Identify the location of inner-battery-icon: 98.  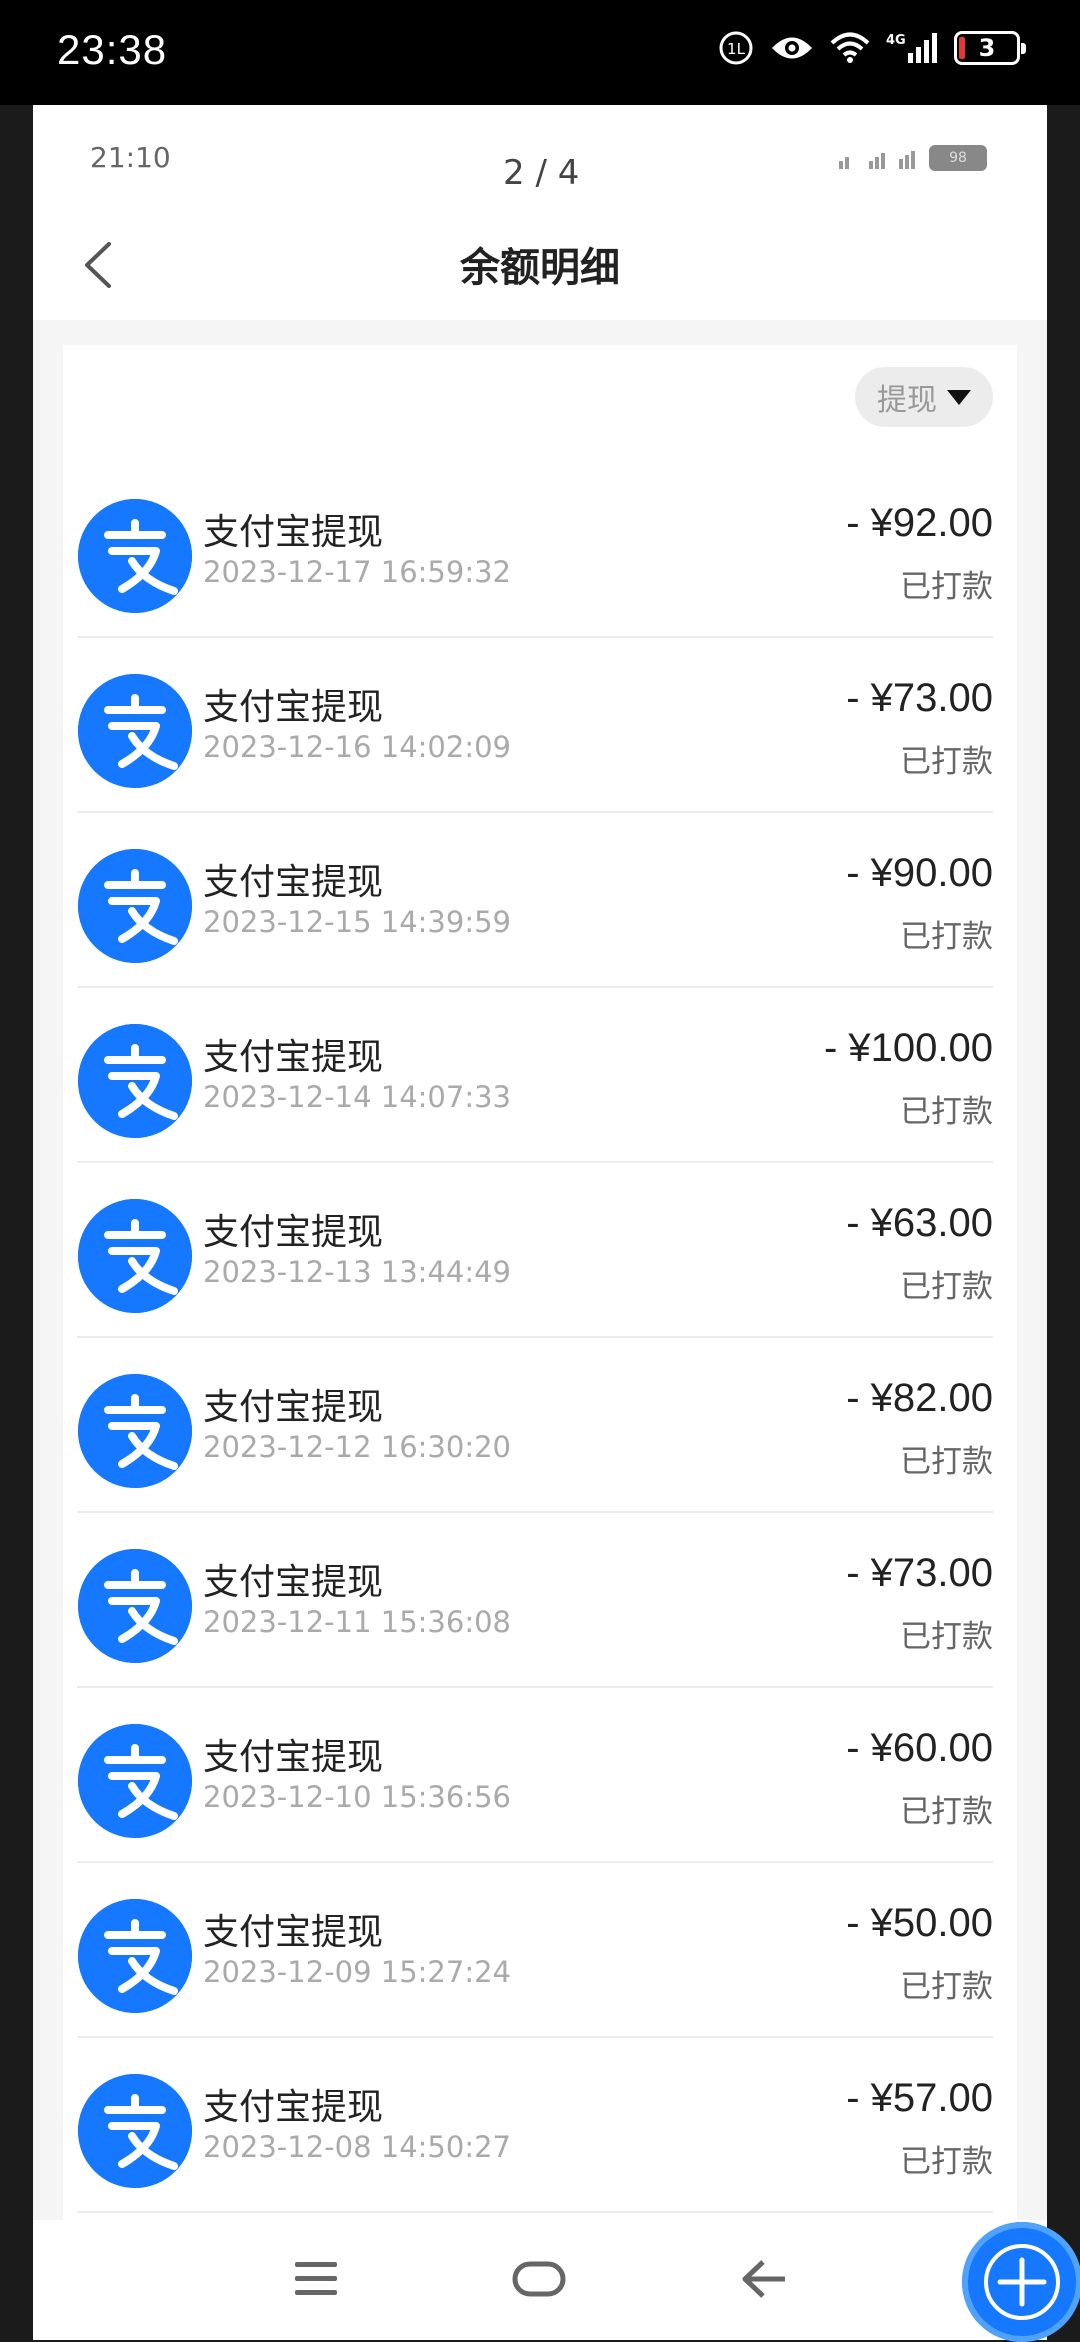
(958, 158).